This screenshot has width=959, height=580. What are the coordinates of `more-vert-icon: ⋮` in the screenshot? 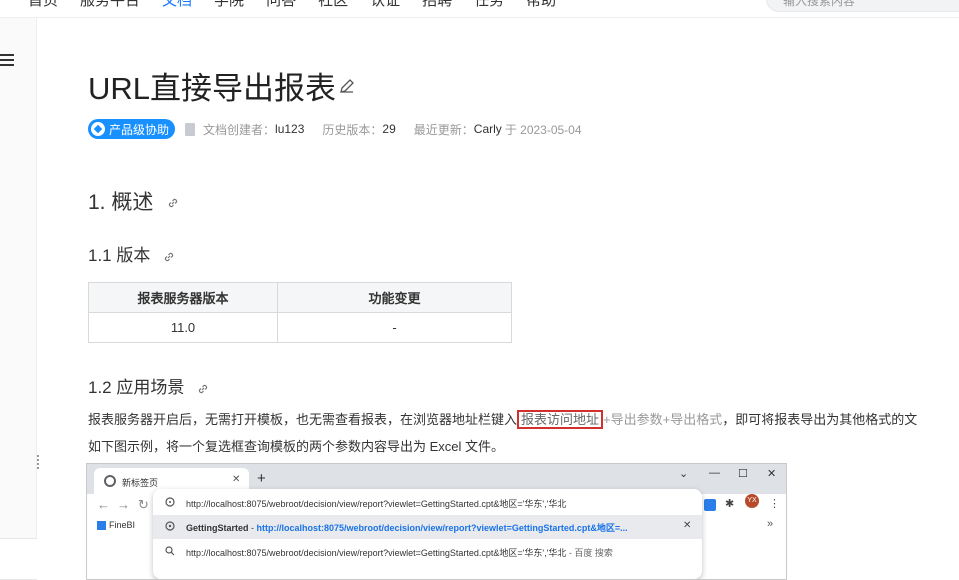 It's located at (774, 504).